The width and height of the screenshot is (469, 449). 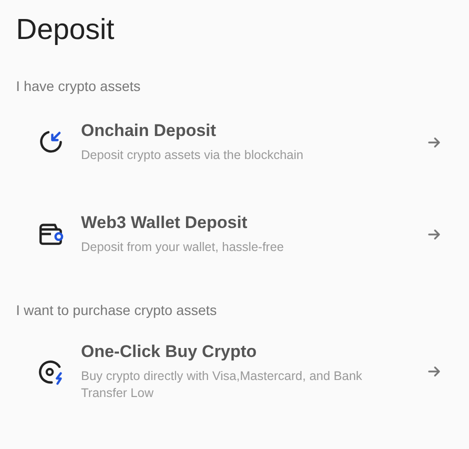 What do you see at coordinates (183, 247) in the screenshot?
I see `option-description: Deposit from your wallet, hassle-free` at bounding box center [183, 247].